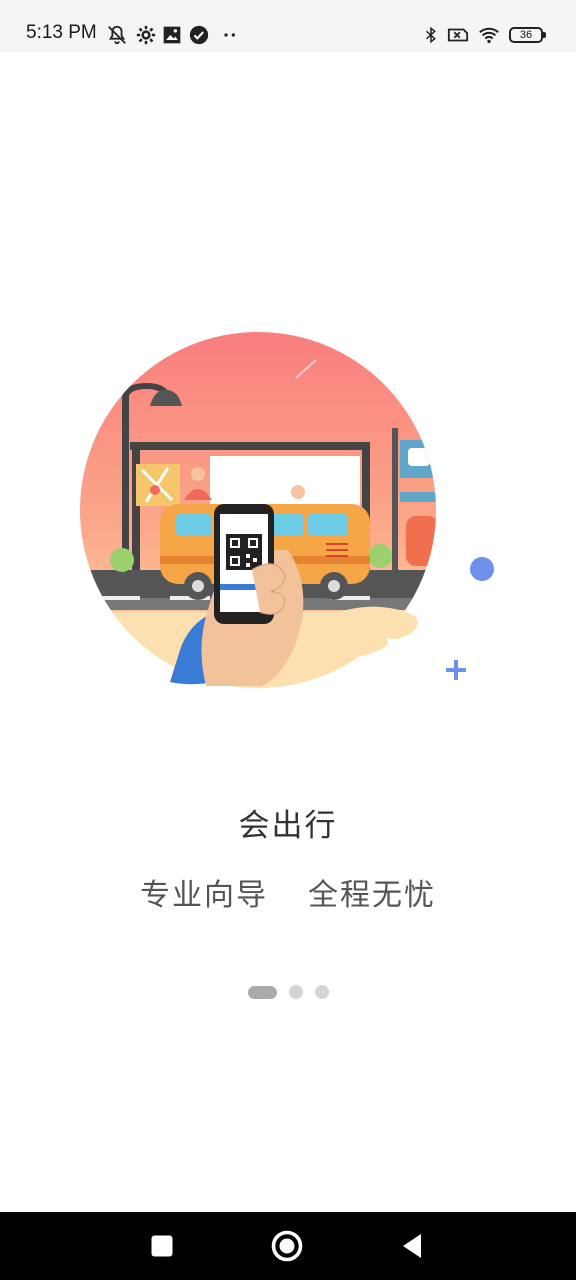  Describe the element at coordinates (199, 35) in the screenshot. I see `check-circle-icon` at that location.